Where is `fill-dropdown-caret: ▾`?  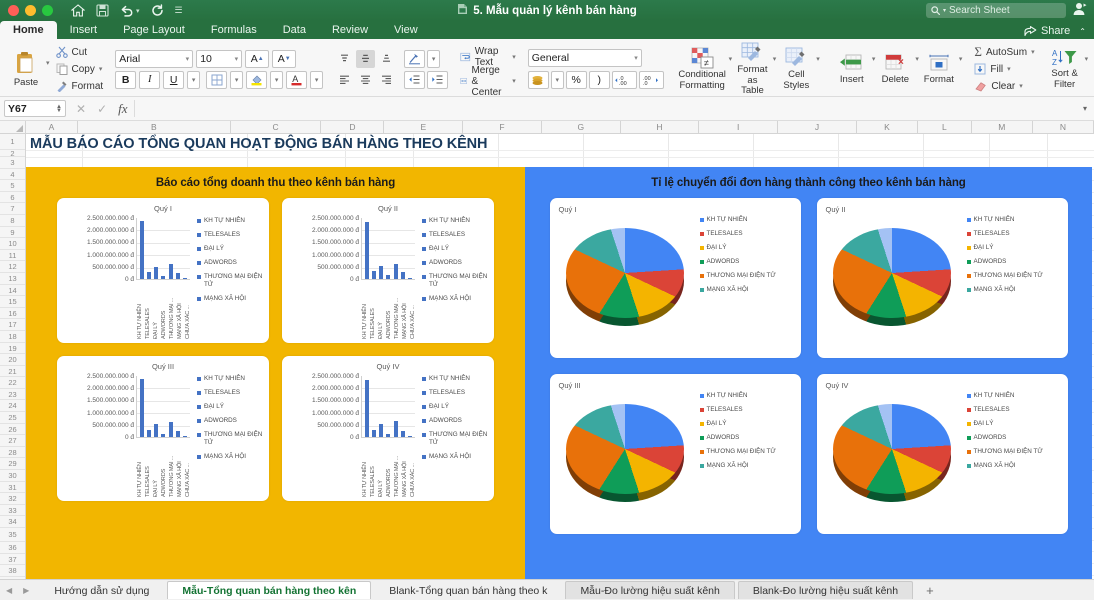 fill-dropdown-caret: ▾ is located at coordinates (1009, 69).